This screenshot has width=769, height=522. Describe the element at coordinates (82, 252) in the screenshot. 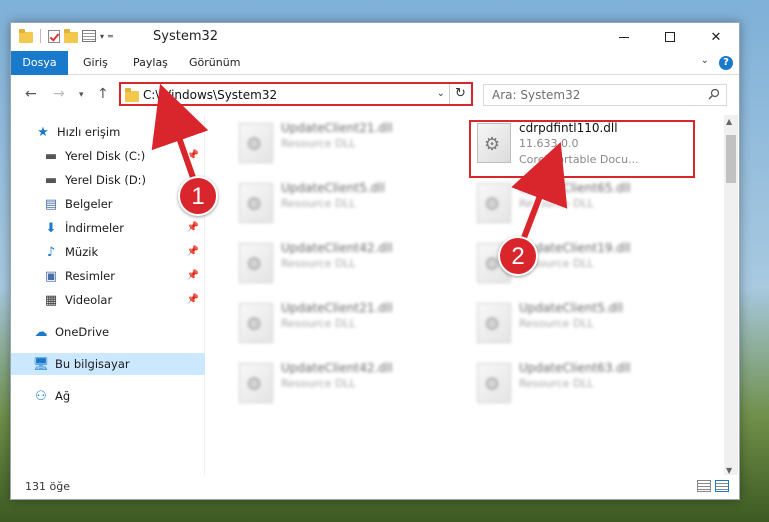

I see `sidebar-item-label: Müzik` at that location.